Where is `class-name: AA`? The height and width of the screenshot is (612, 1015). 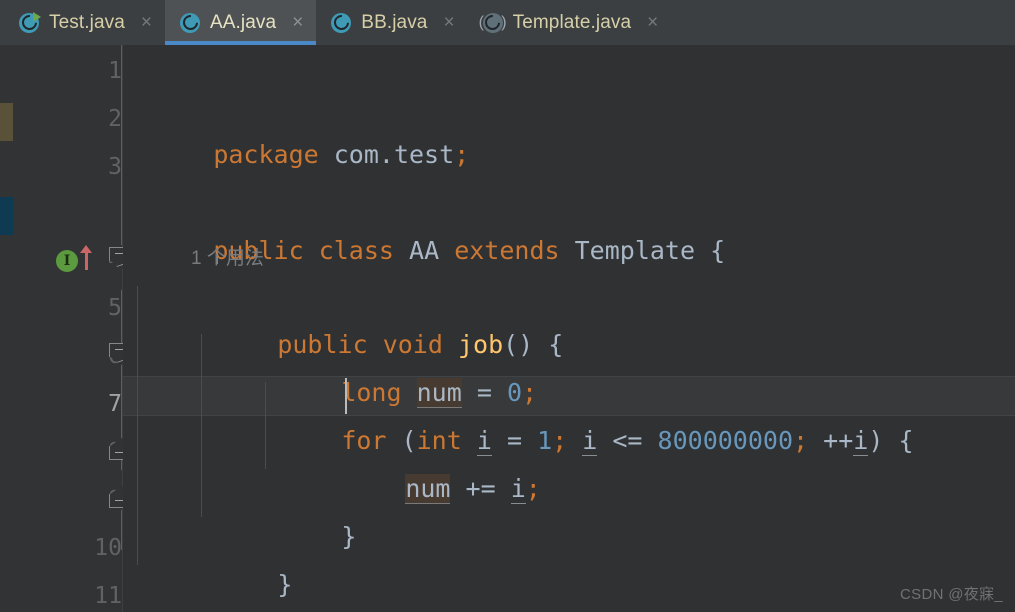 class-name: AA is located at coordinates (424, 250).